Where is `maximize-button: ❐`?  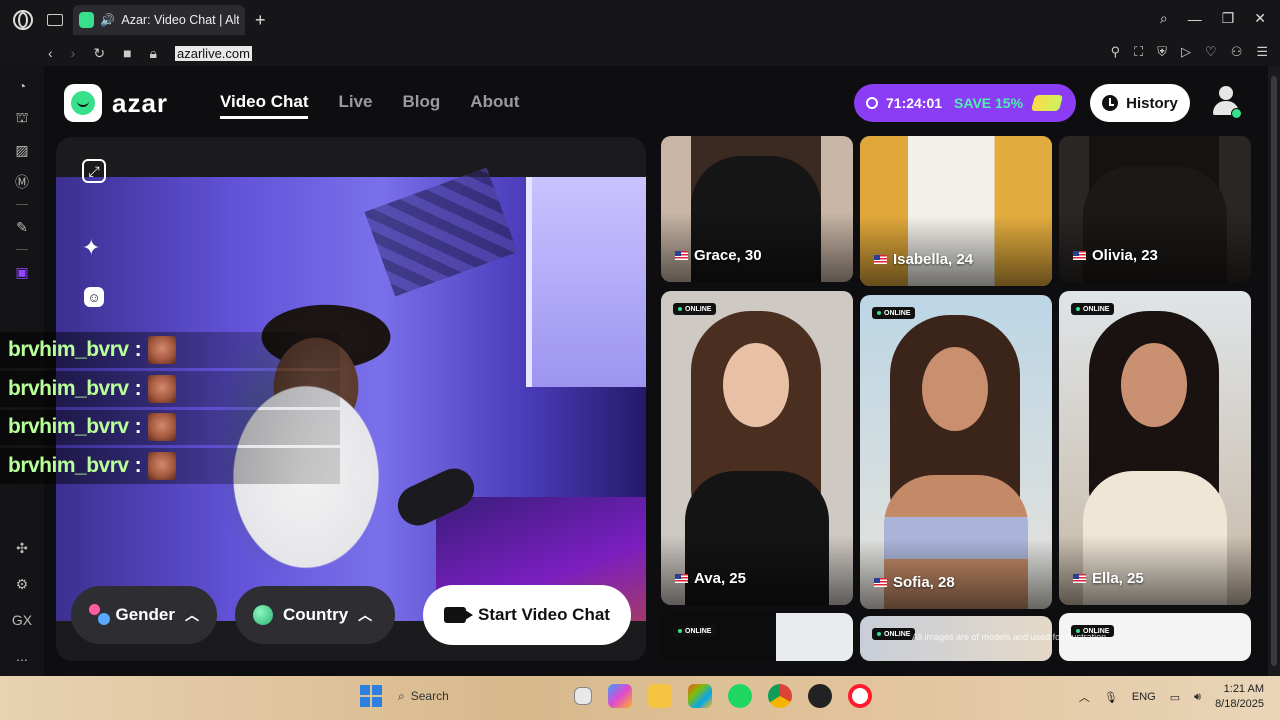
maximize-button: ❐ is located at coordinates (1228, 18).